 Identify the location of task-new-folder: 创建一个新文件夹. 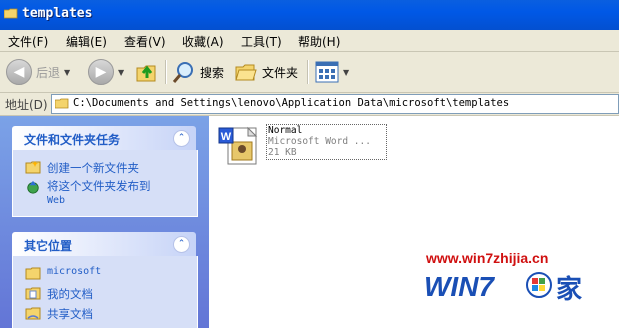
(82, 168).